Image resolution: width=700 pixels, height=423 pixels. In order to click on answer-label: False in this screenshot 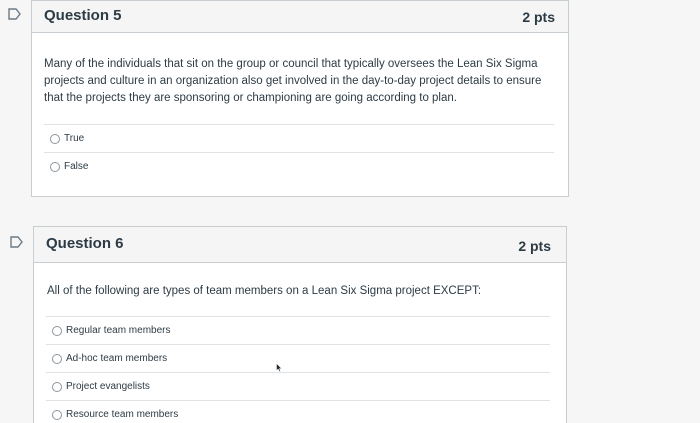, I will do `click(76, 166)`.